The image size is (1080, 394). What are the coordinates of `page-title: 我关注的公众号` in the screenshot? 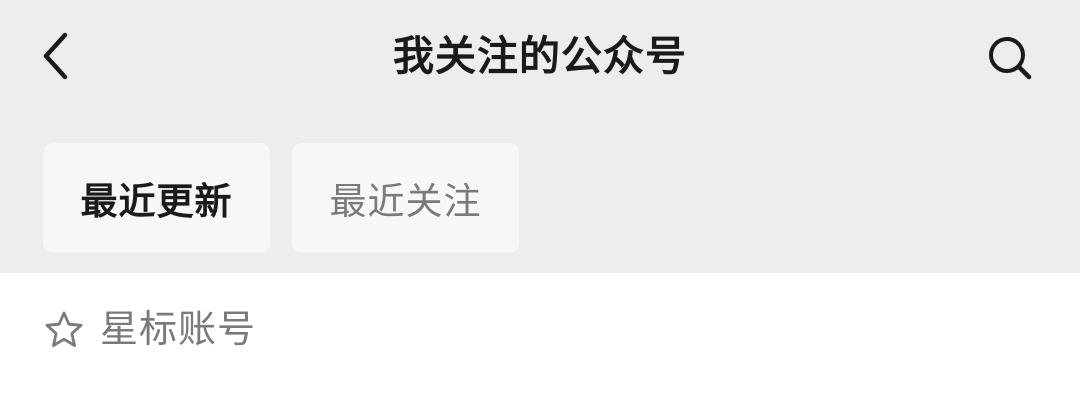 It's located at (540, 56).